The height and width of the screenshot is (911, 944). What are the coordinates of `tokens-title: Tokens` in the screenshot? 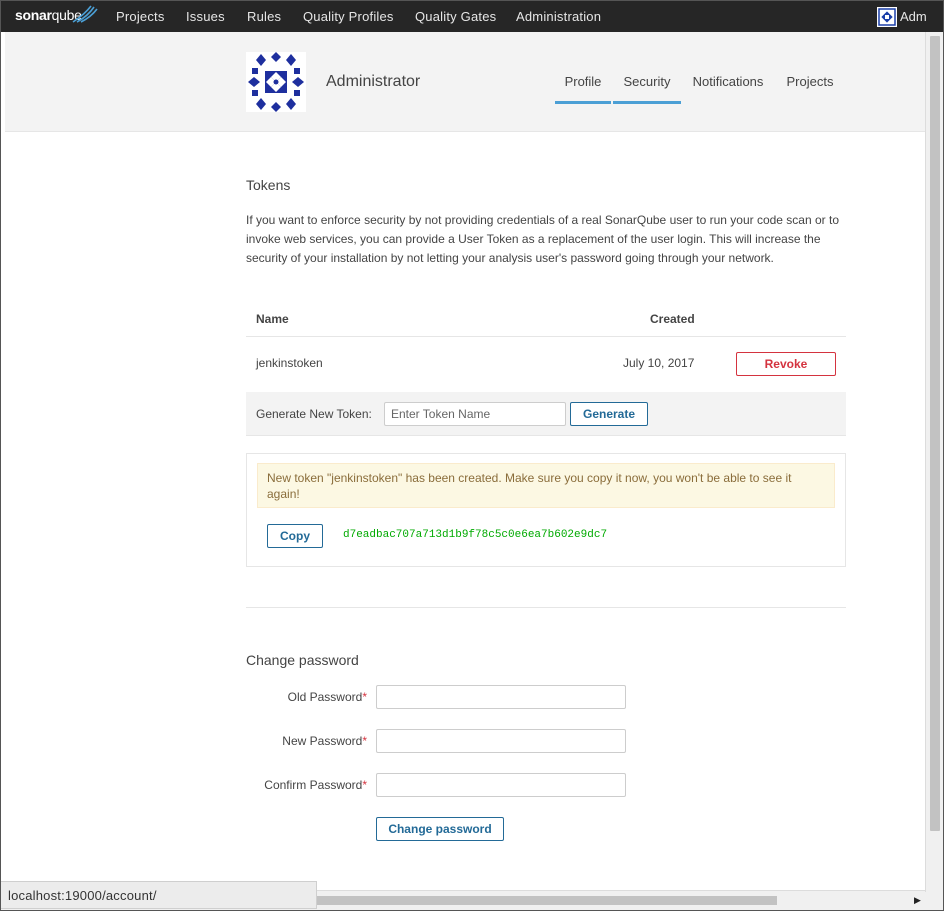 It's located at (268, 185).